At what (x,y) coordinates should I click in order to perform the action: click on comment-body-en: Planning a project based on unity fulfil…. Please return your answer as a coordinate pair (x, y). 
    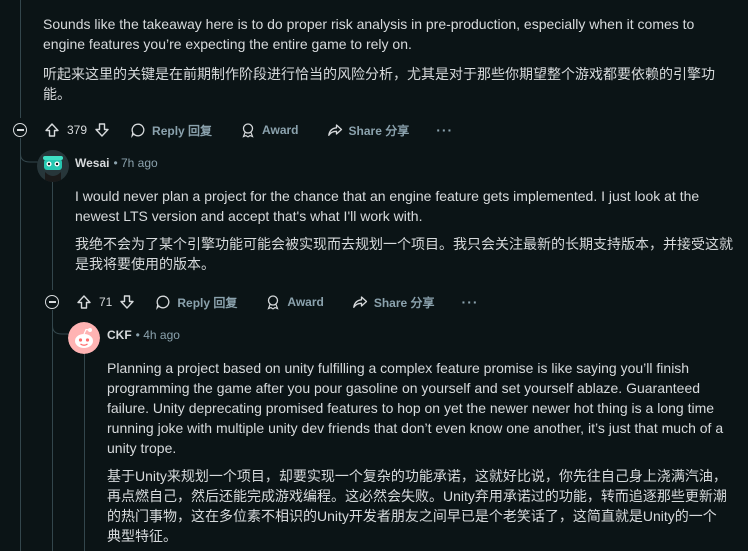
    Looking at the image, I should click on (415, 408).